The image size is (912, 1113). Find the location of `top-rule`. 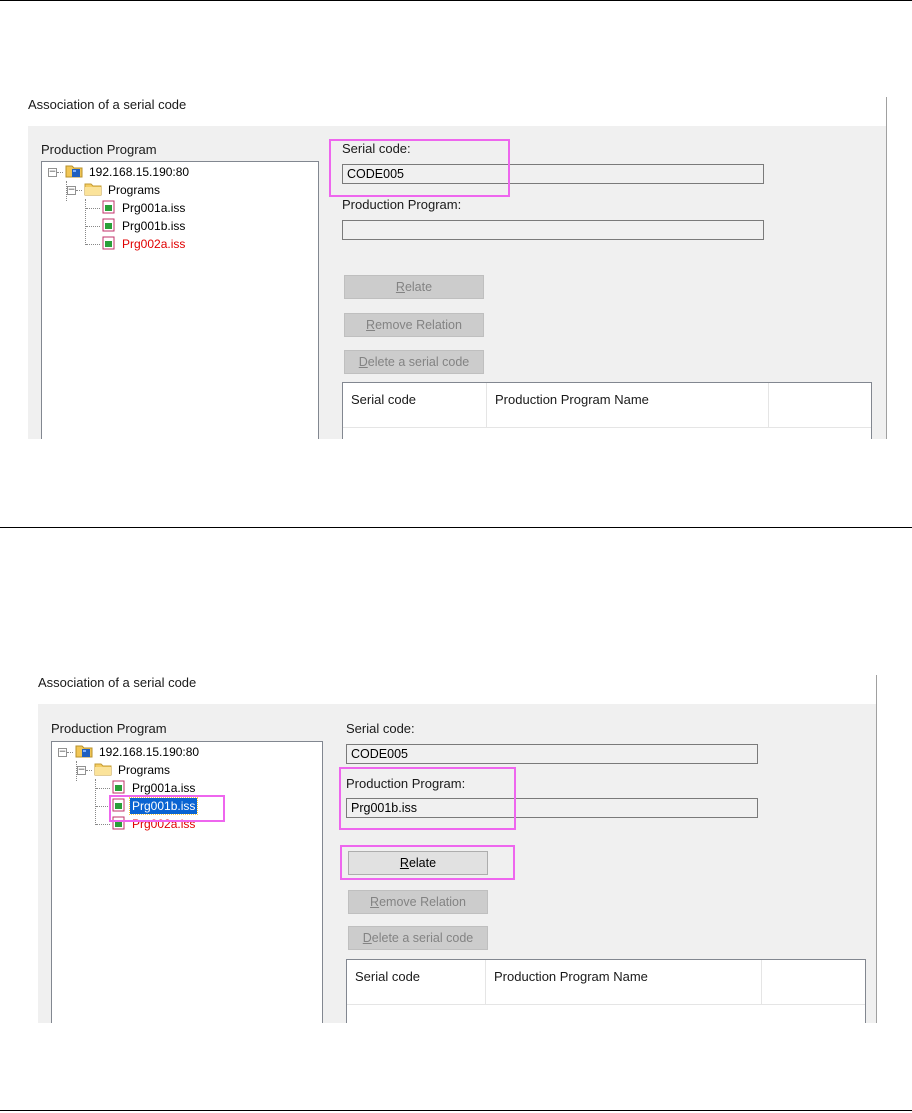

top-rule is located at coordinates (456, 0).